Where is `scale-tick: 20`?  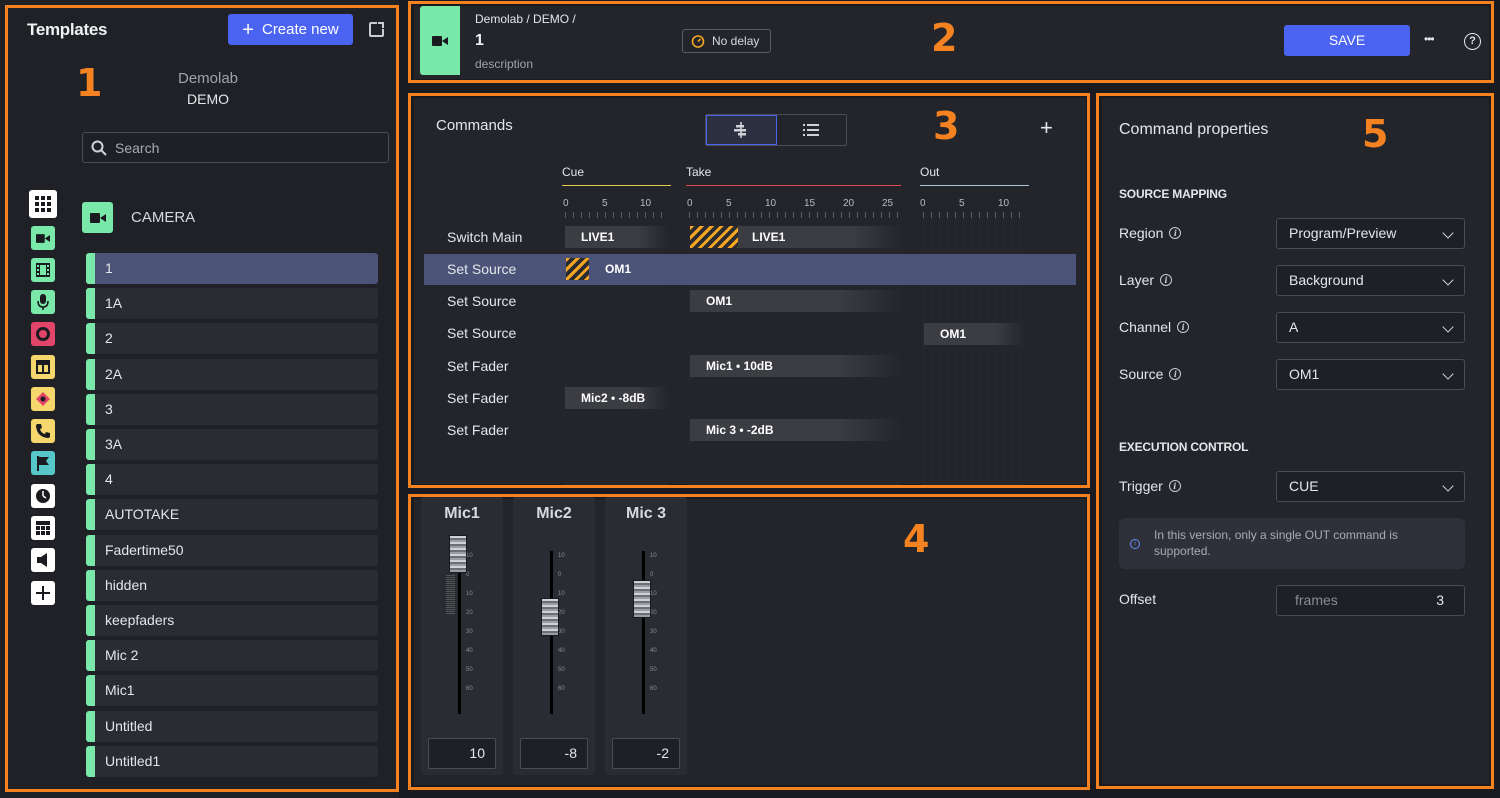 scale-tick: 20 is located at coordinates (561, 613).